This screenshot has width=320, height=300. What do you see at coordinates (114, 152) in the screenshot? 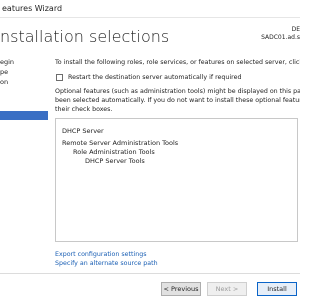
I see `feature-item-role-admin-tools: Role Administration Tools` at bounding box center [114, 152].